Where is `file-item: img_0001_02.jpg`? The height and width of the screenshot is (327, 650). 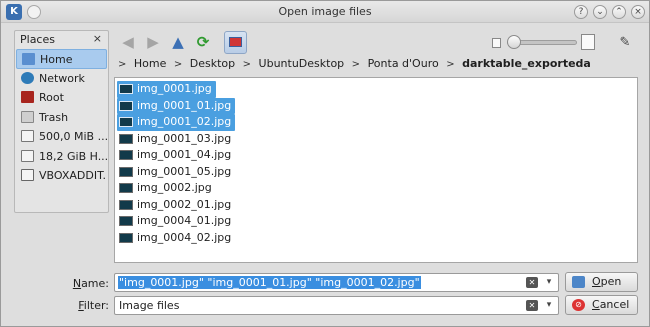 file-item: img_0001_02.jpg is located at coordinates (176, 122).